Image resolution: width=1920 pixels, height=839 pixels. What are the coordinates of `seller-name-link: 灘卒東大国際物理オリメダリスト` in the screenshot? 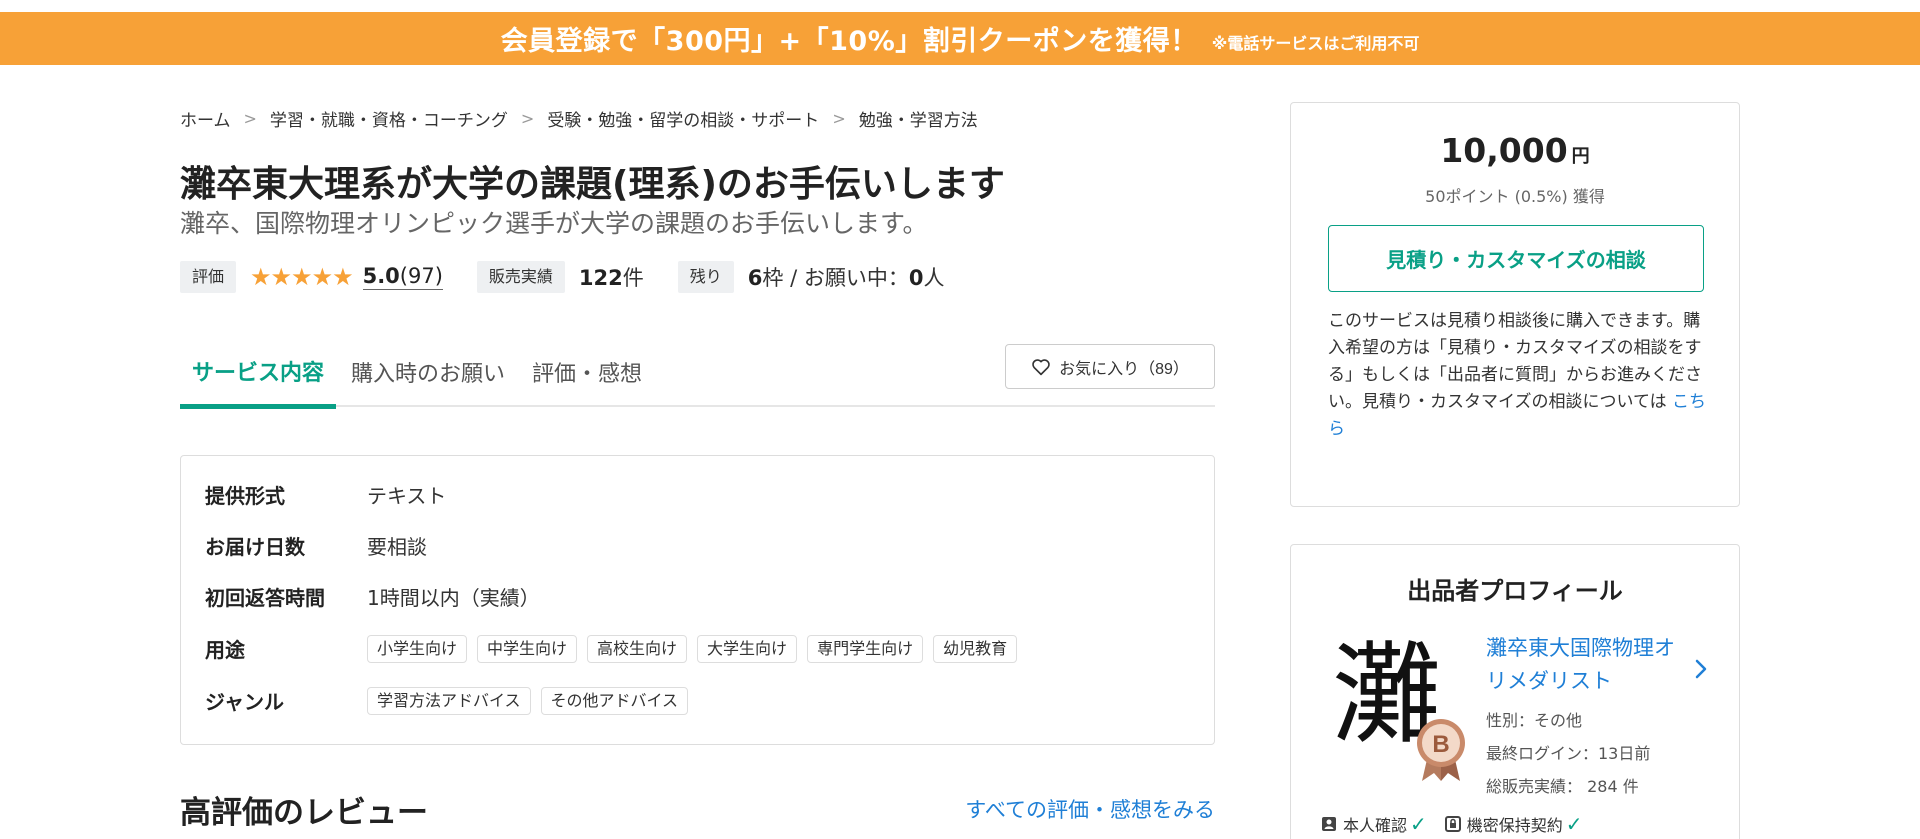 It's located at (1583, 665).